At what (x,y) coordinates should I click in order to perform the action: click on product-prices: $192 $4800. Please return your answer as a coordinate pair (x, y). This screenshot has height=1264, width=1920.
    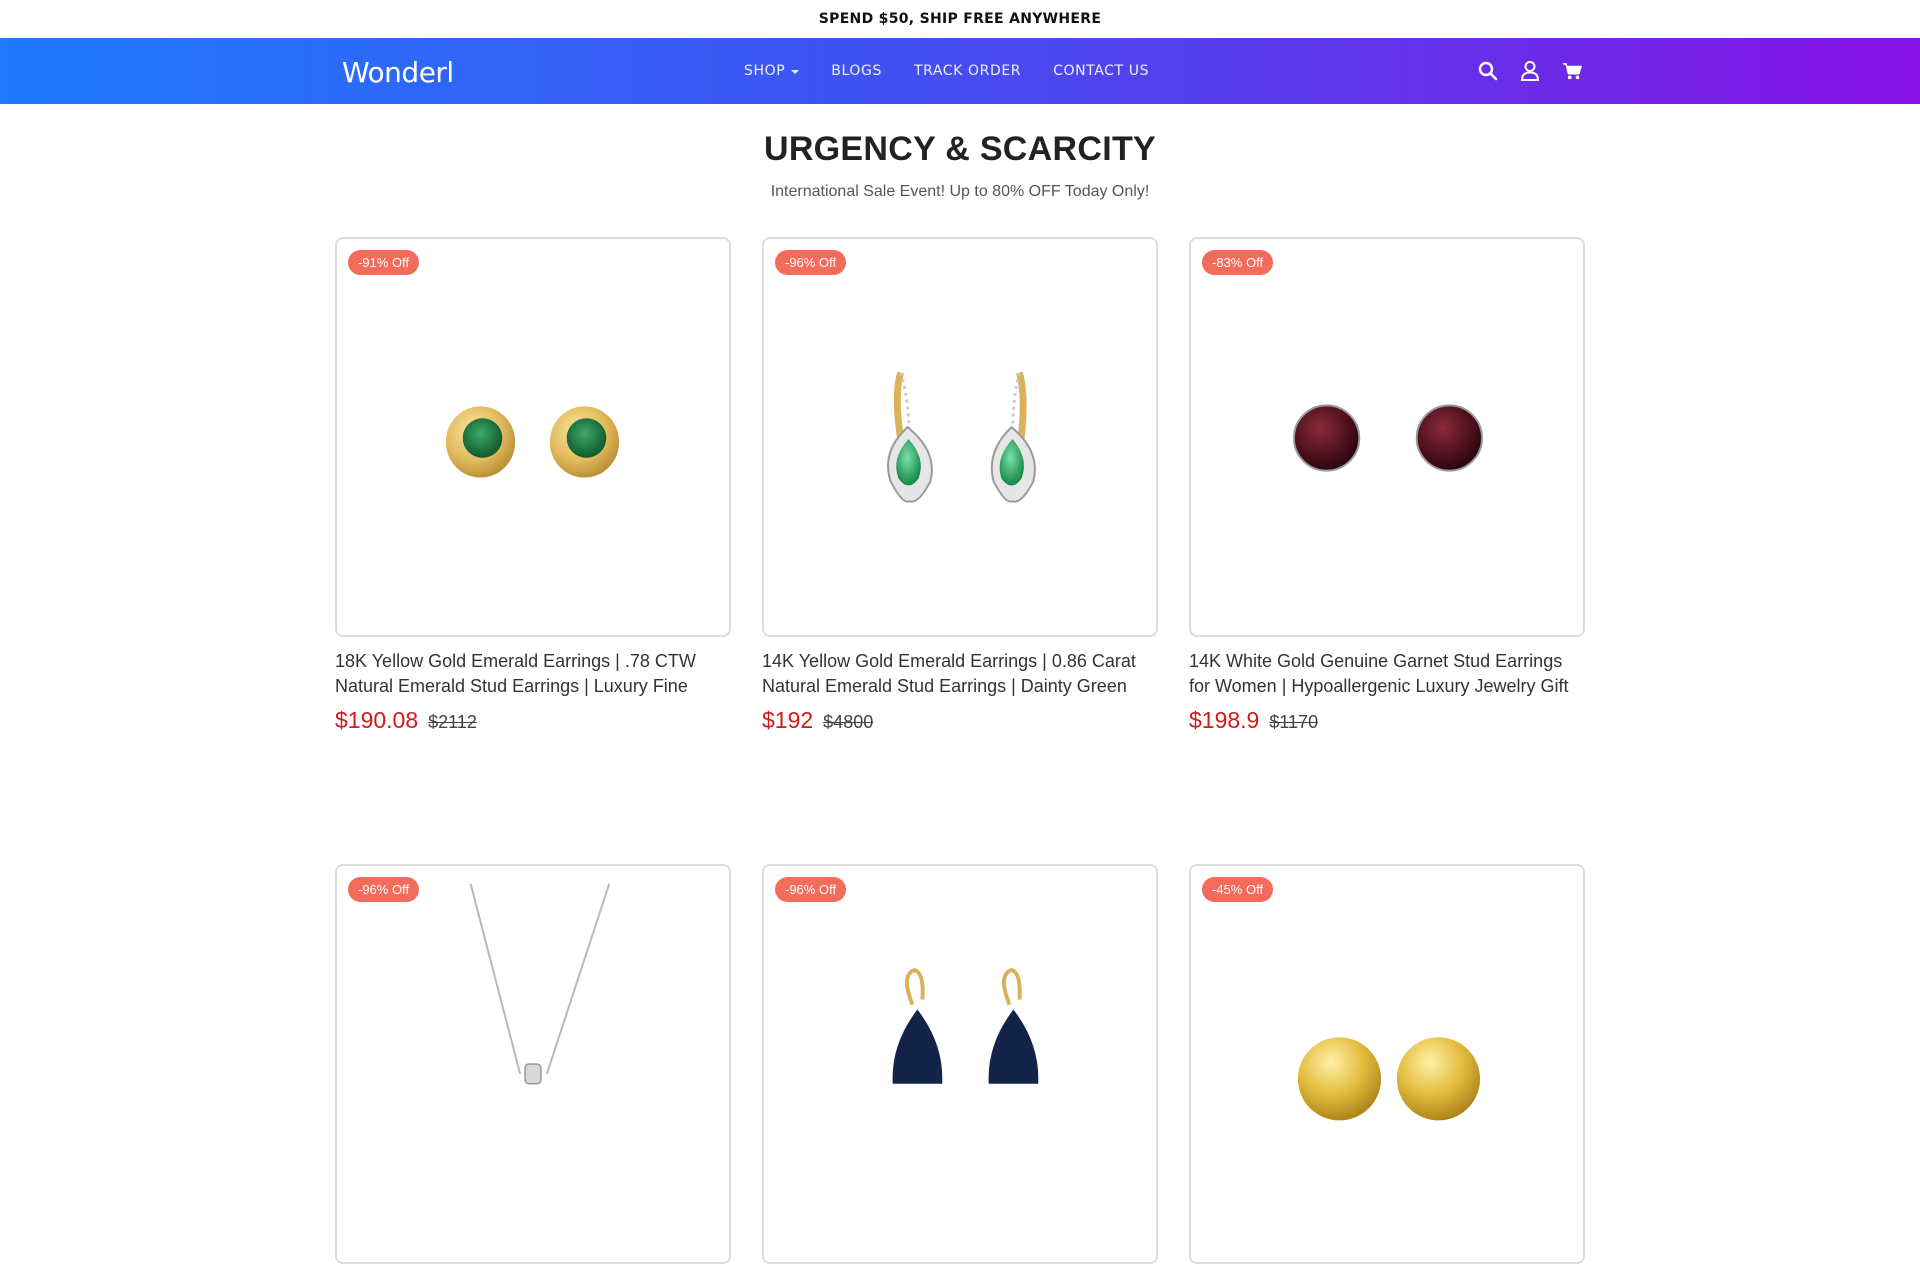
    Looking at the image, I should click on (960, 720).